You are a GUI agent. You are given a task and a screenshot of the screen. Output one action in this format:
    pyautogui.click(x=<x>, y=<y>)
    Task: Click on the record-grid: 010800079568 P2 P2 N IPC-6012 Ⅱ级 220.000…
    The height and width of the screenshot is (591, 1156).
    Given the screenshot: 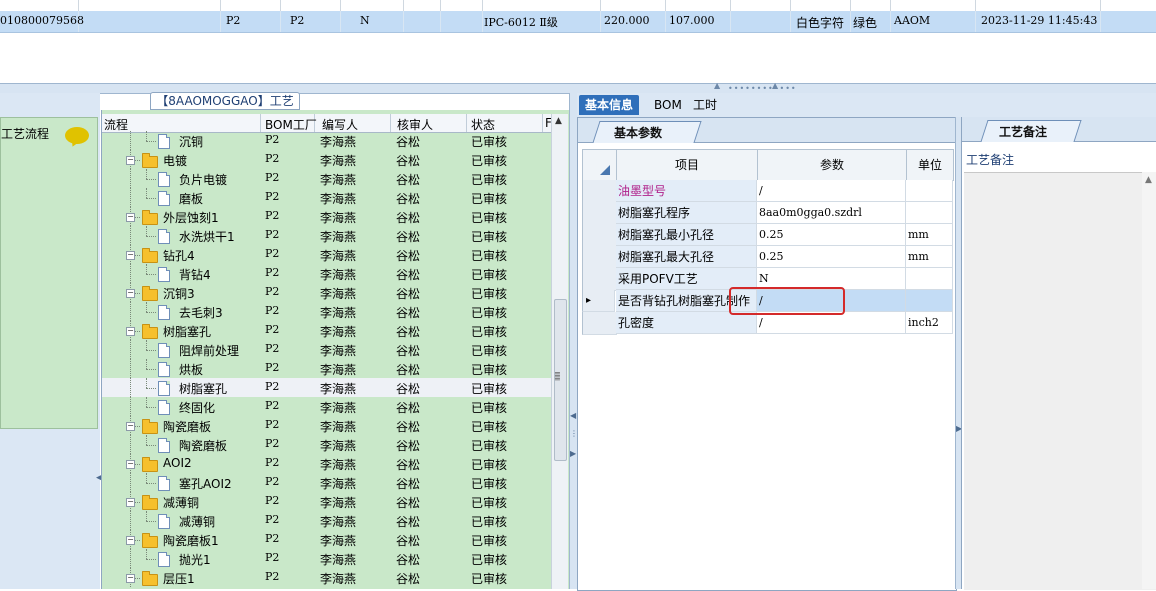 What is the action you would take?
    pyautogui.click(x=578, y=17)
    